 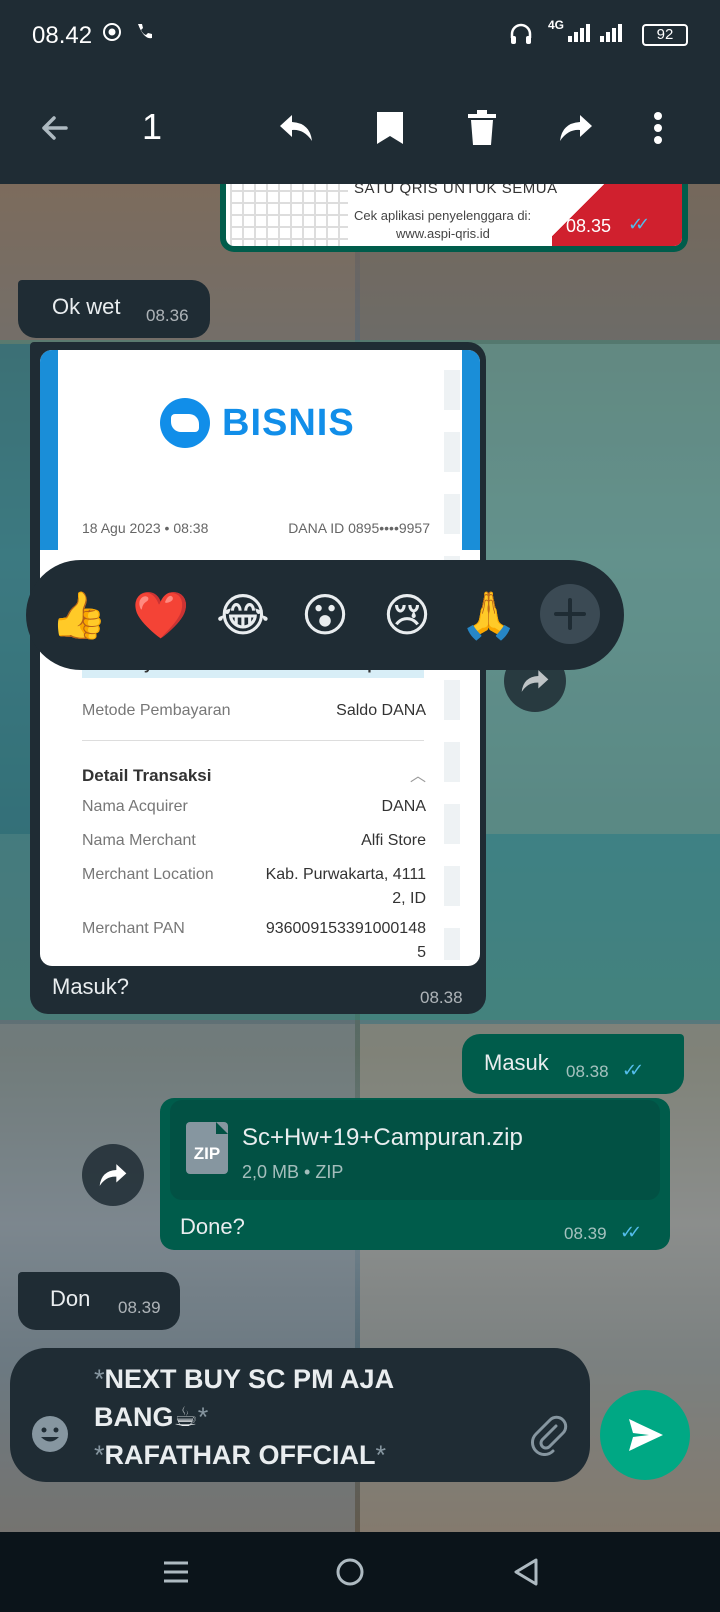 I want to click on input-line-2: BANG☕, so click(x=146, y=1417).